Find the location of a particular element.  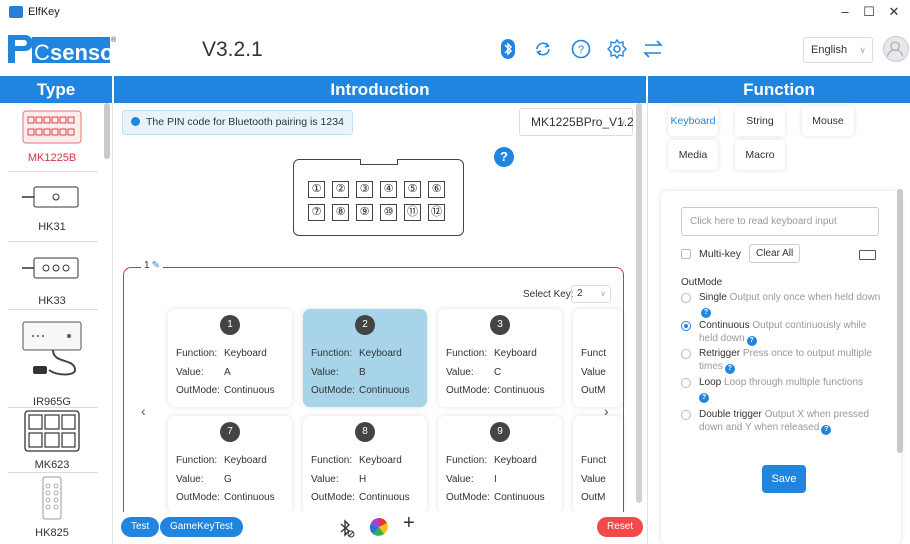

settings-gear-icon is located at coordinates (617, 49).